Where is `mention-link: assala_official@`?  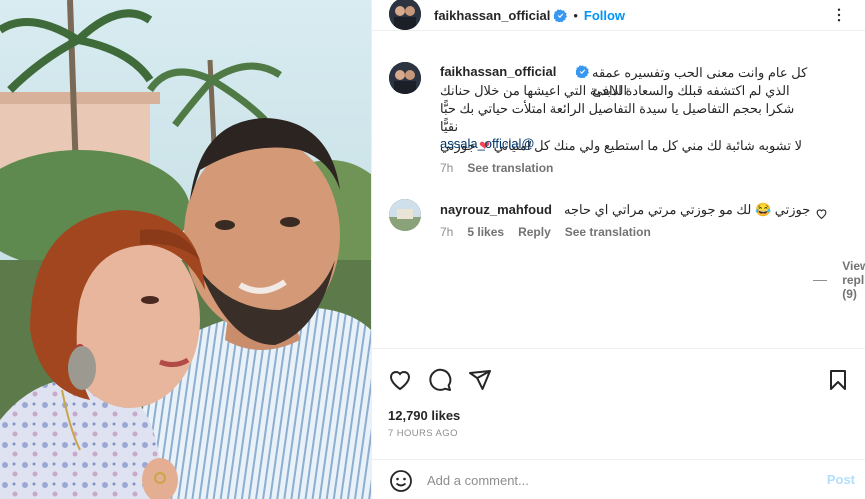 mention-link: assala_official@ is located at coordinates (487, 143).